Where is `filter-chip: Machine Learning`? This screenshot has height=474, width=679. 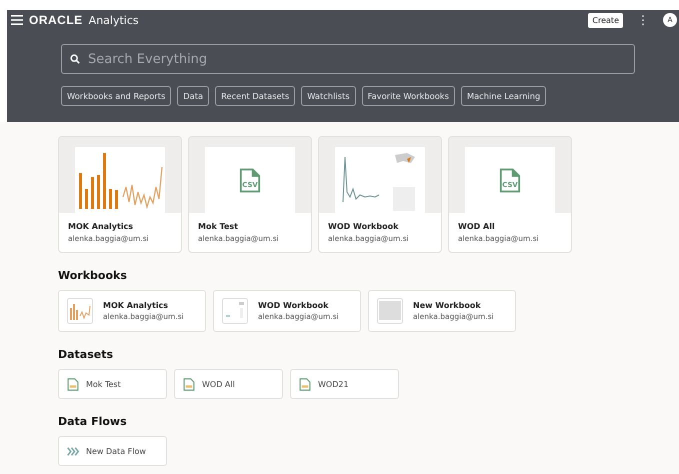
filter-chip: Machine Learning is located at coordinates (503, 96).